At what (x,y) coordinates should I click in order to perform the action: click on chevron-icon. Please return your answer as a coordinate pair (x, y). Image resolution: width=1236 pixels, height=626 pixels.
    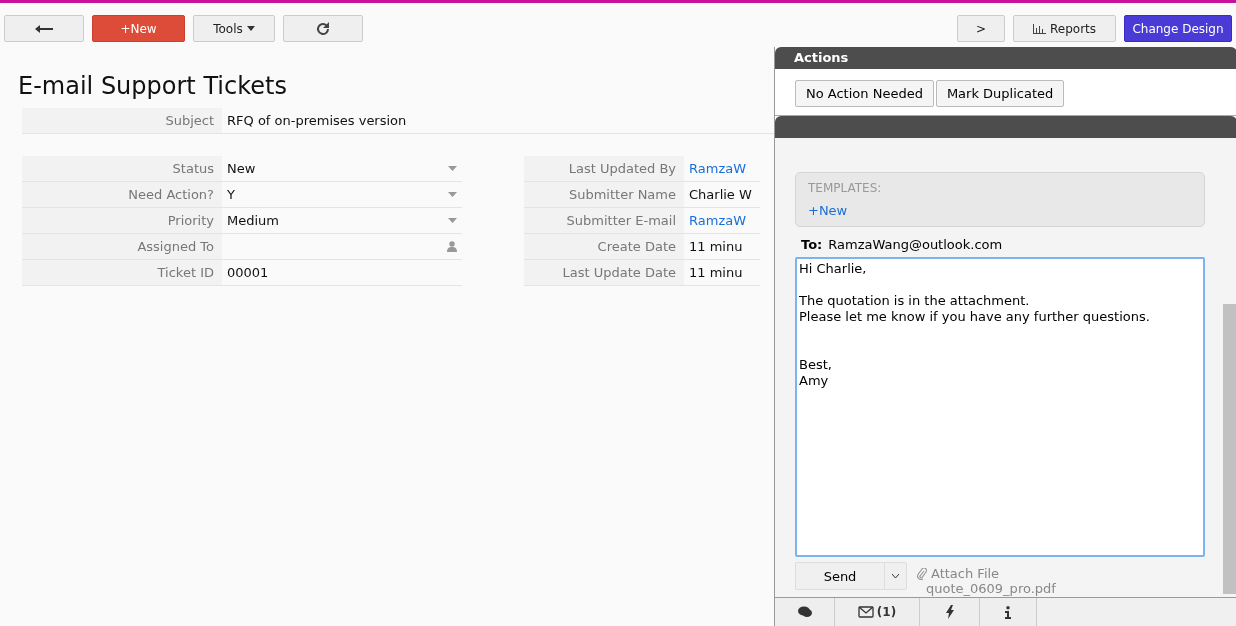
    Looking at the image, I should click on (895, 576).